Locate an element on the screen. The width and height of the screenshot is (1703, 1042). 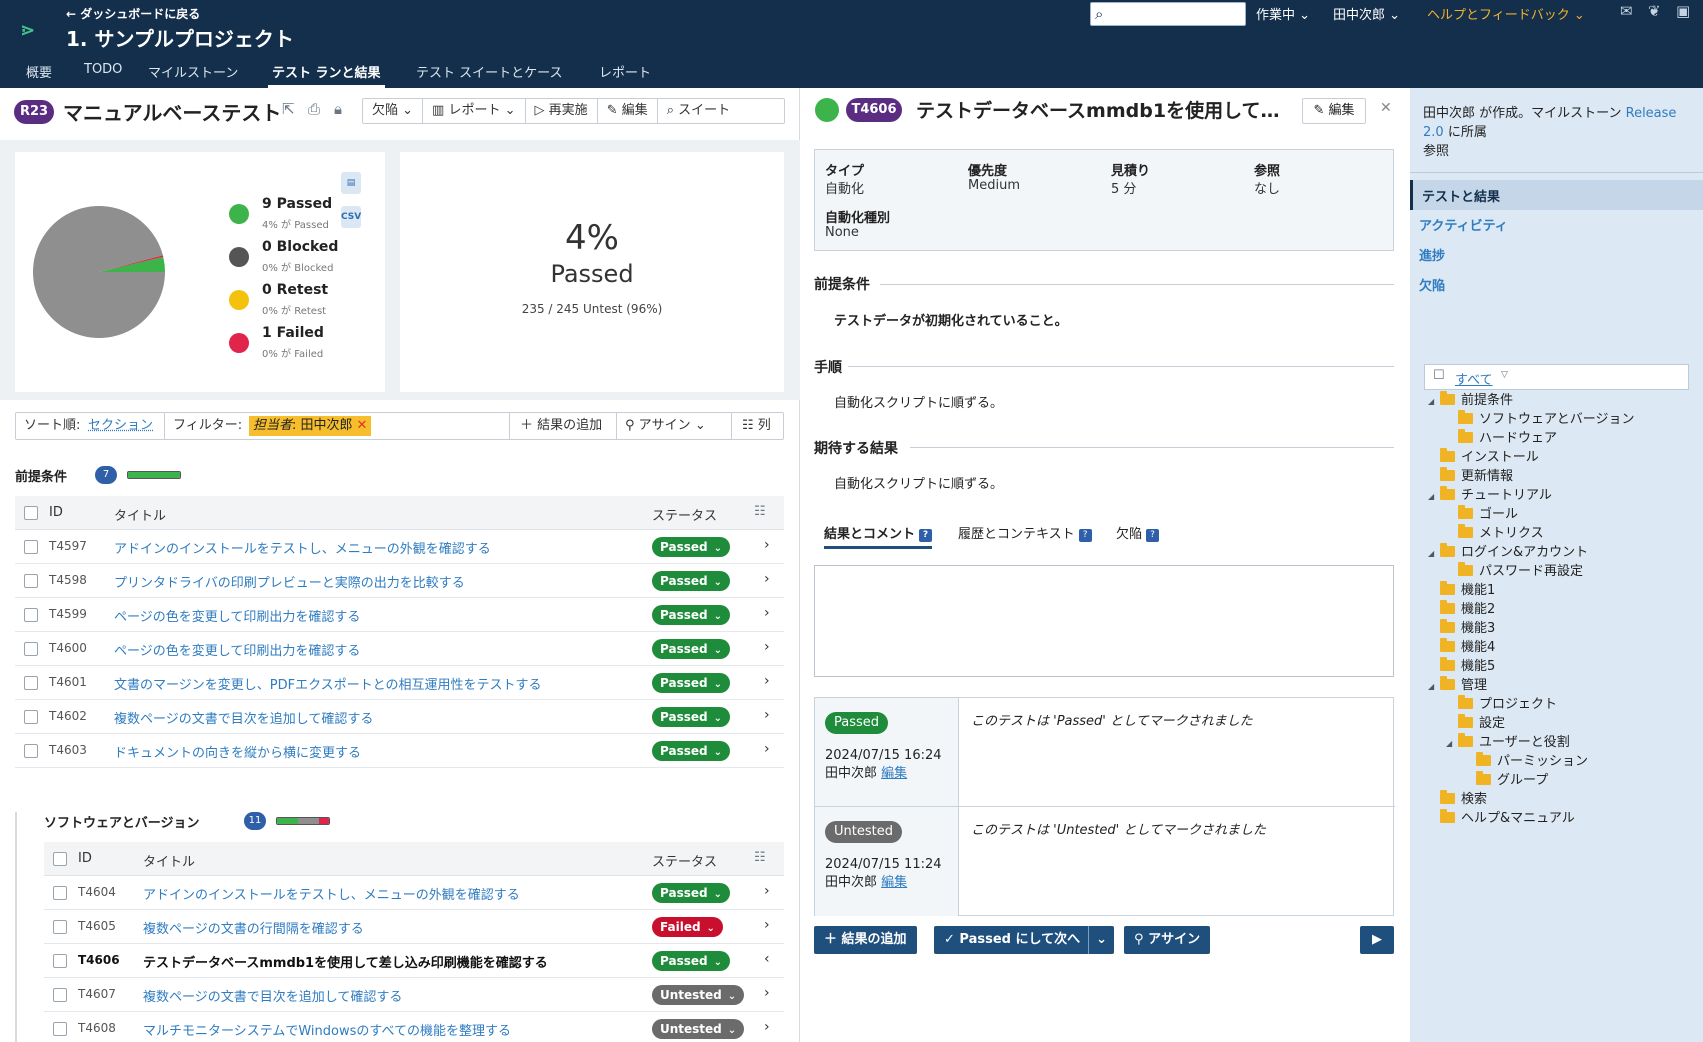
tree-node: 機能1 is located at coordinates (1461, 590).